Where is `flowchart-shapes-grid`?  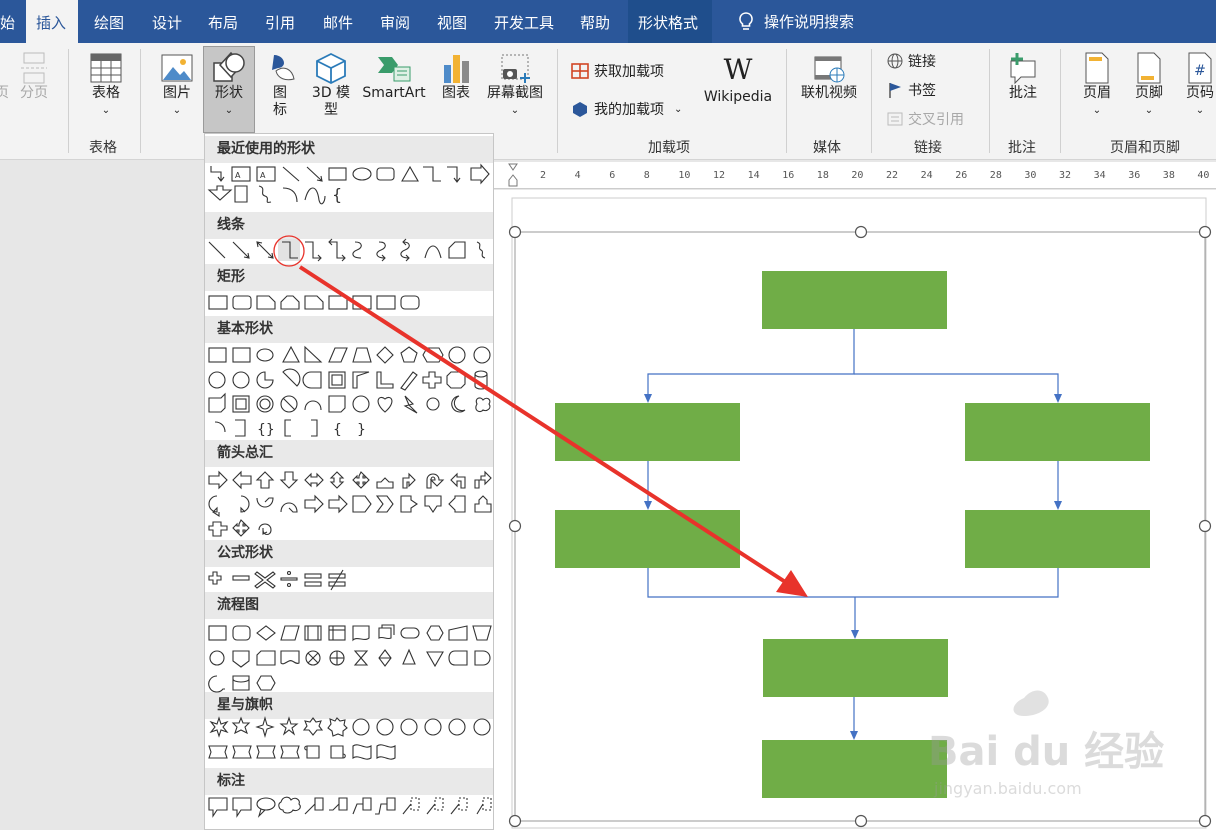 flowchart-shapes-grid is located at coordinates (350, 658).